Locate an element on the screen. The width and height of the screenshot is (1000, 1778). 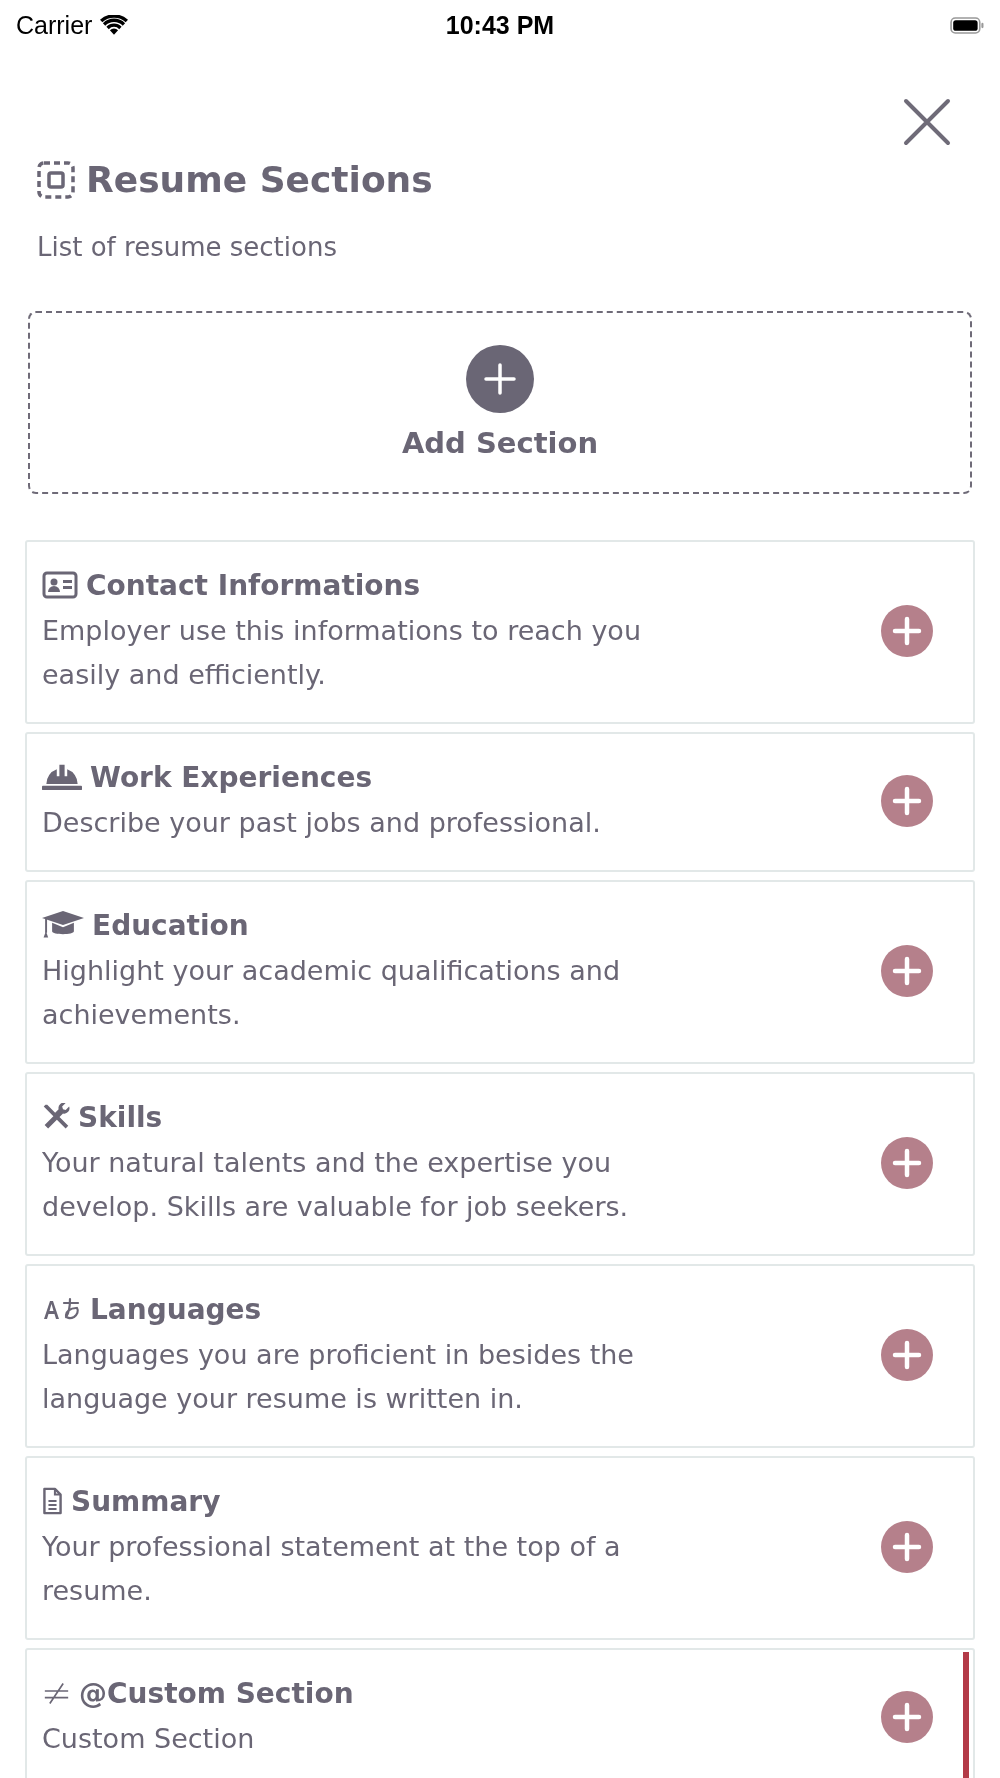
section-title: Skills is located at coordinates (120, 1117).